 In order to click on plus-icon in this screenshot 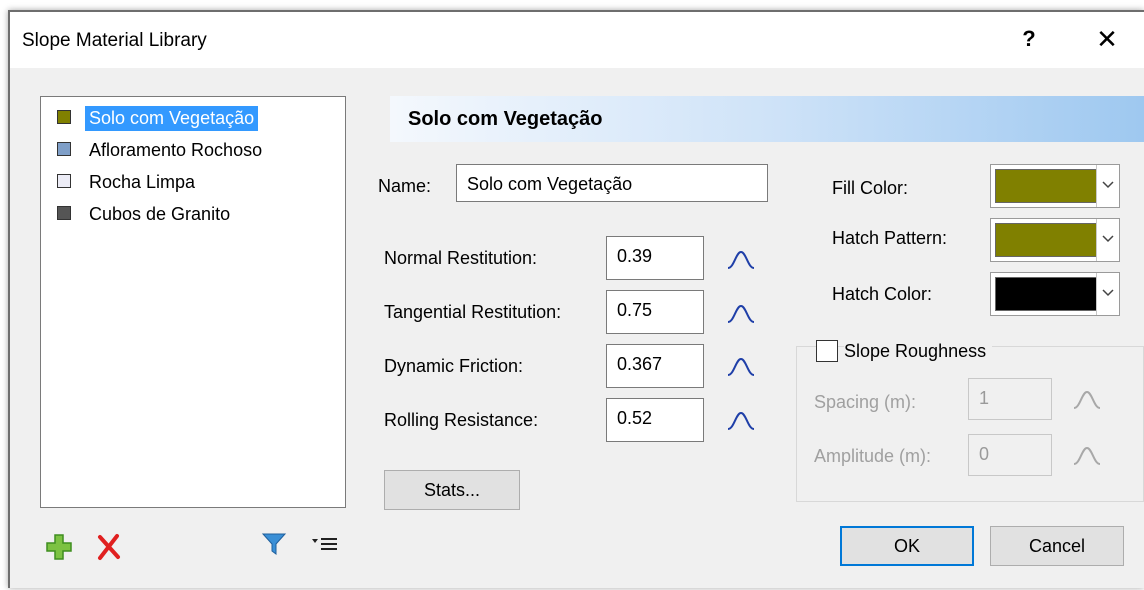, I will do `click(59, 547)`.